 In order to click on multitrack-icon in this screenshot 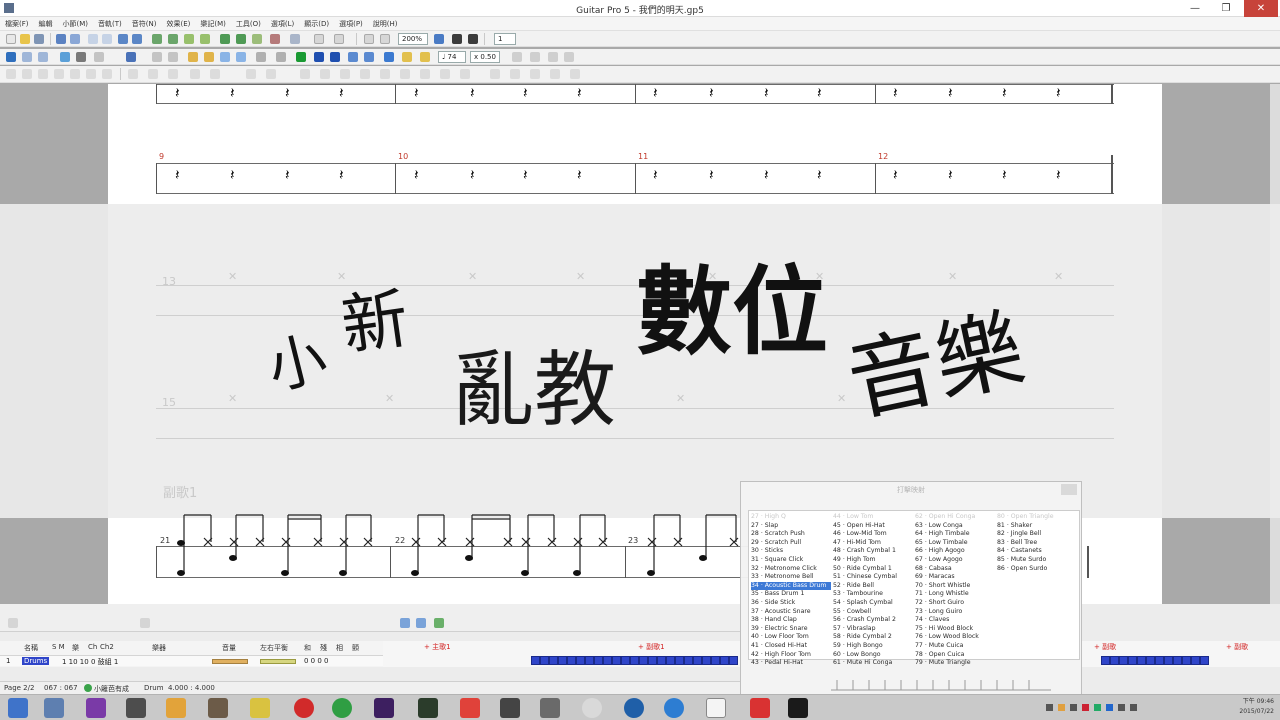, I will do `click(369, 39)`.